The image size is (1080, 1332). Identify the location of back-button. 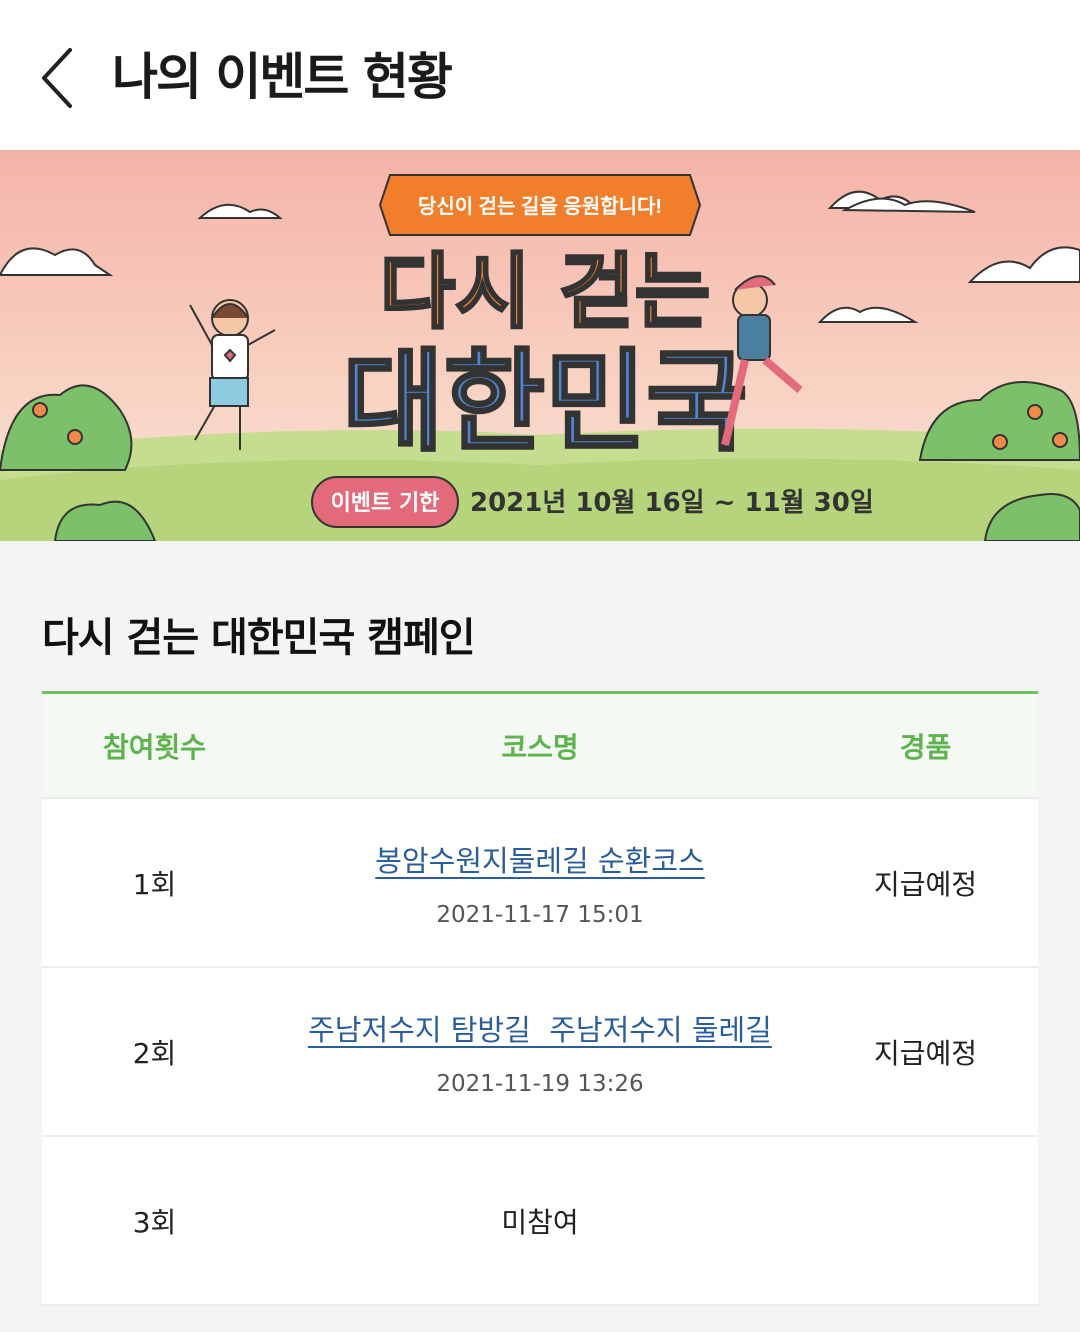
(60, 80).